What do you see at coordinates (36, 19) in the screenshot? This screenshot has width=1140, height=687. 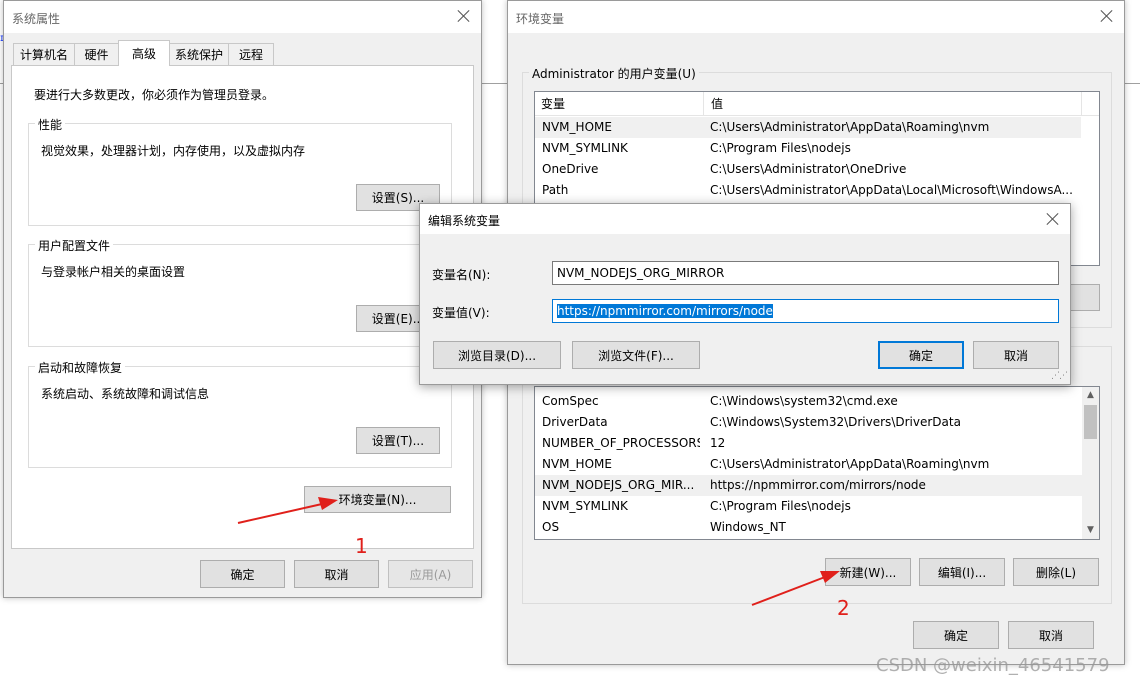 I see `system-properties-title: 系统属性` at bounding box center [36, 19].